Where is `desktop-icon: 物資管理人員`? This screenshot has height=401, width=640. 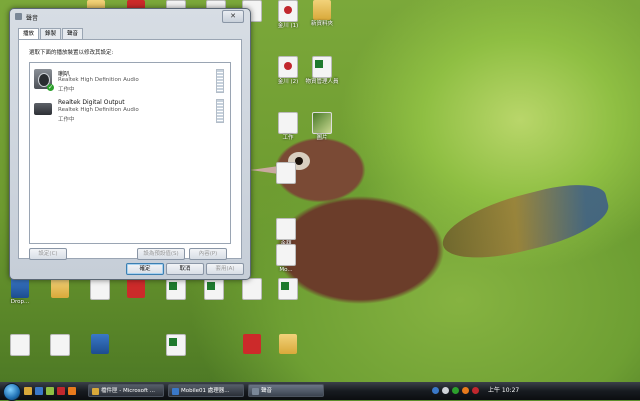
desktop-icon: 物資管理人員 is located at coordinates (322, 71).